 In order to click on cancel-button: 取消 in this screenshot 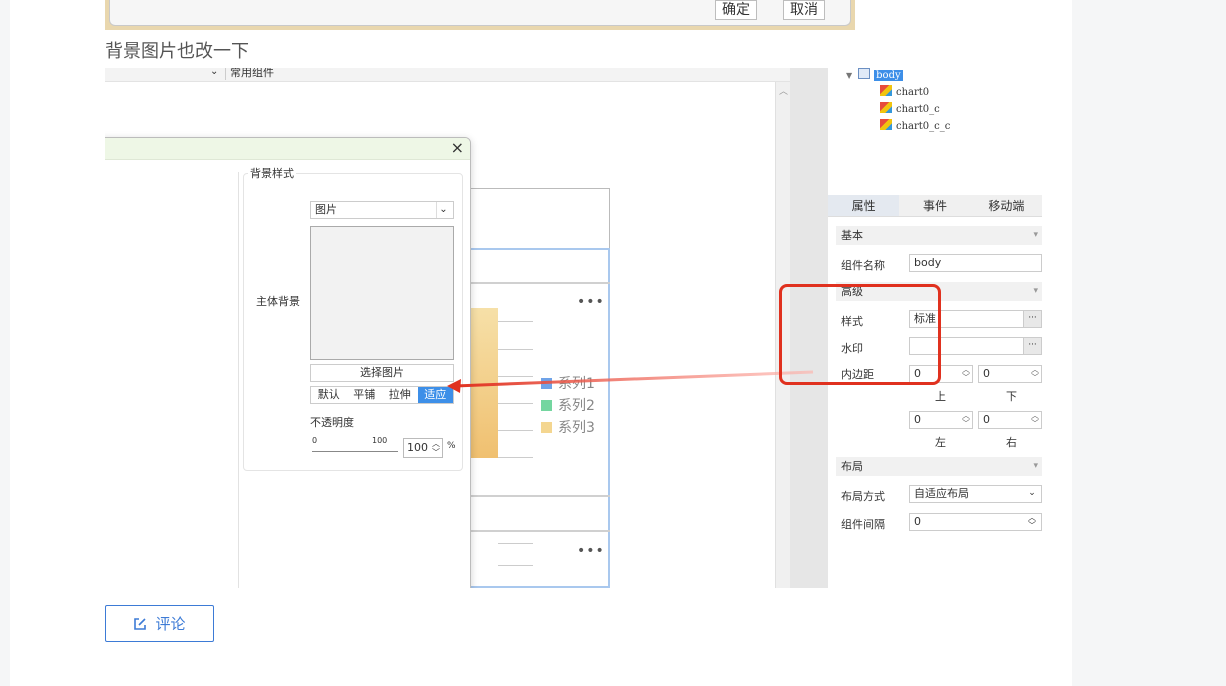, I will do `click(804, 10)`.